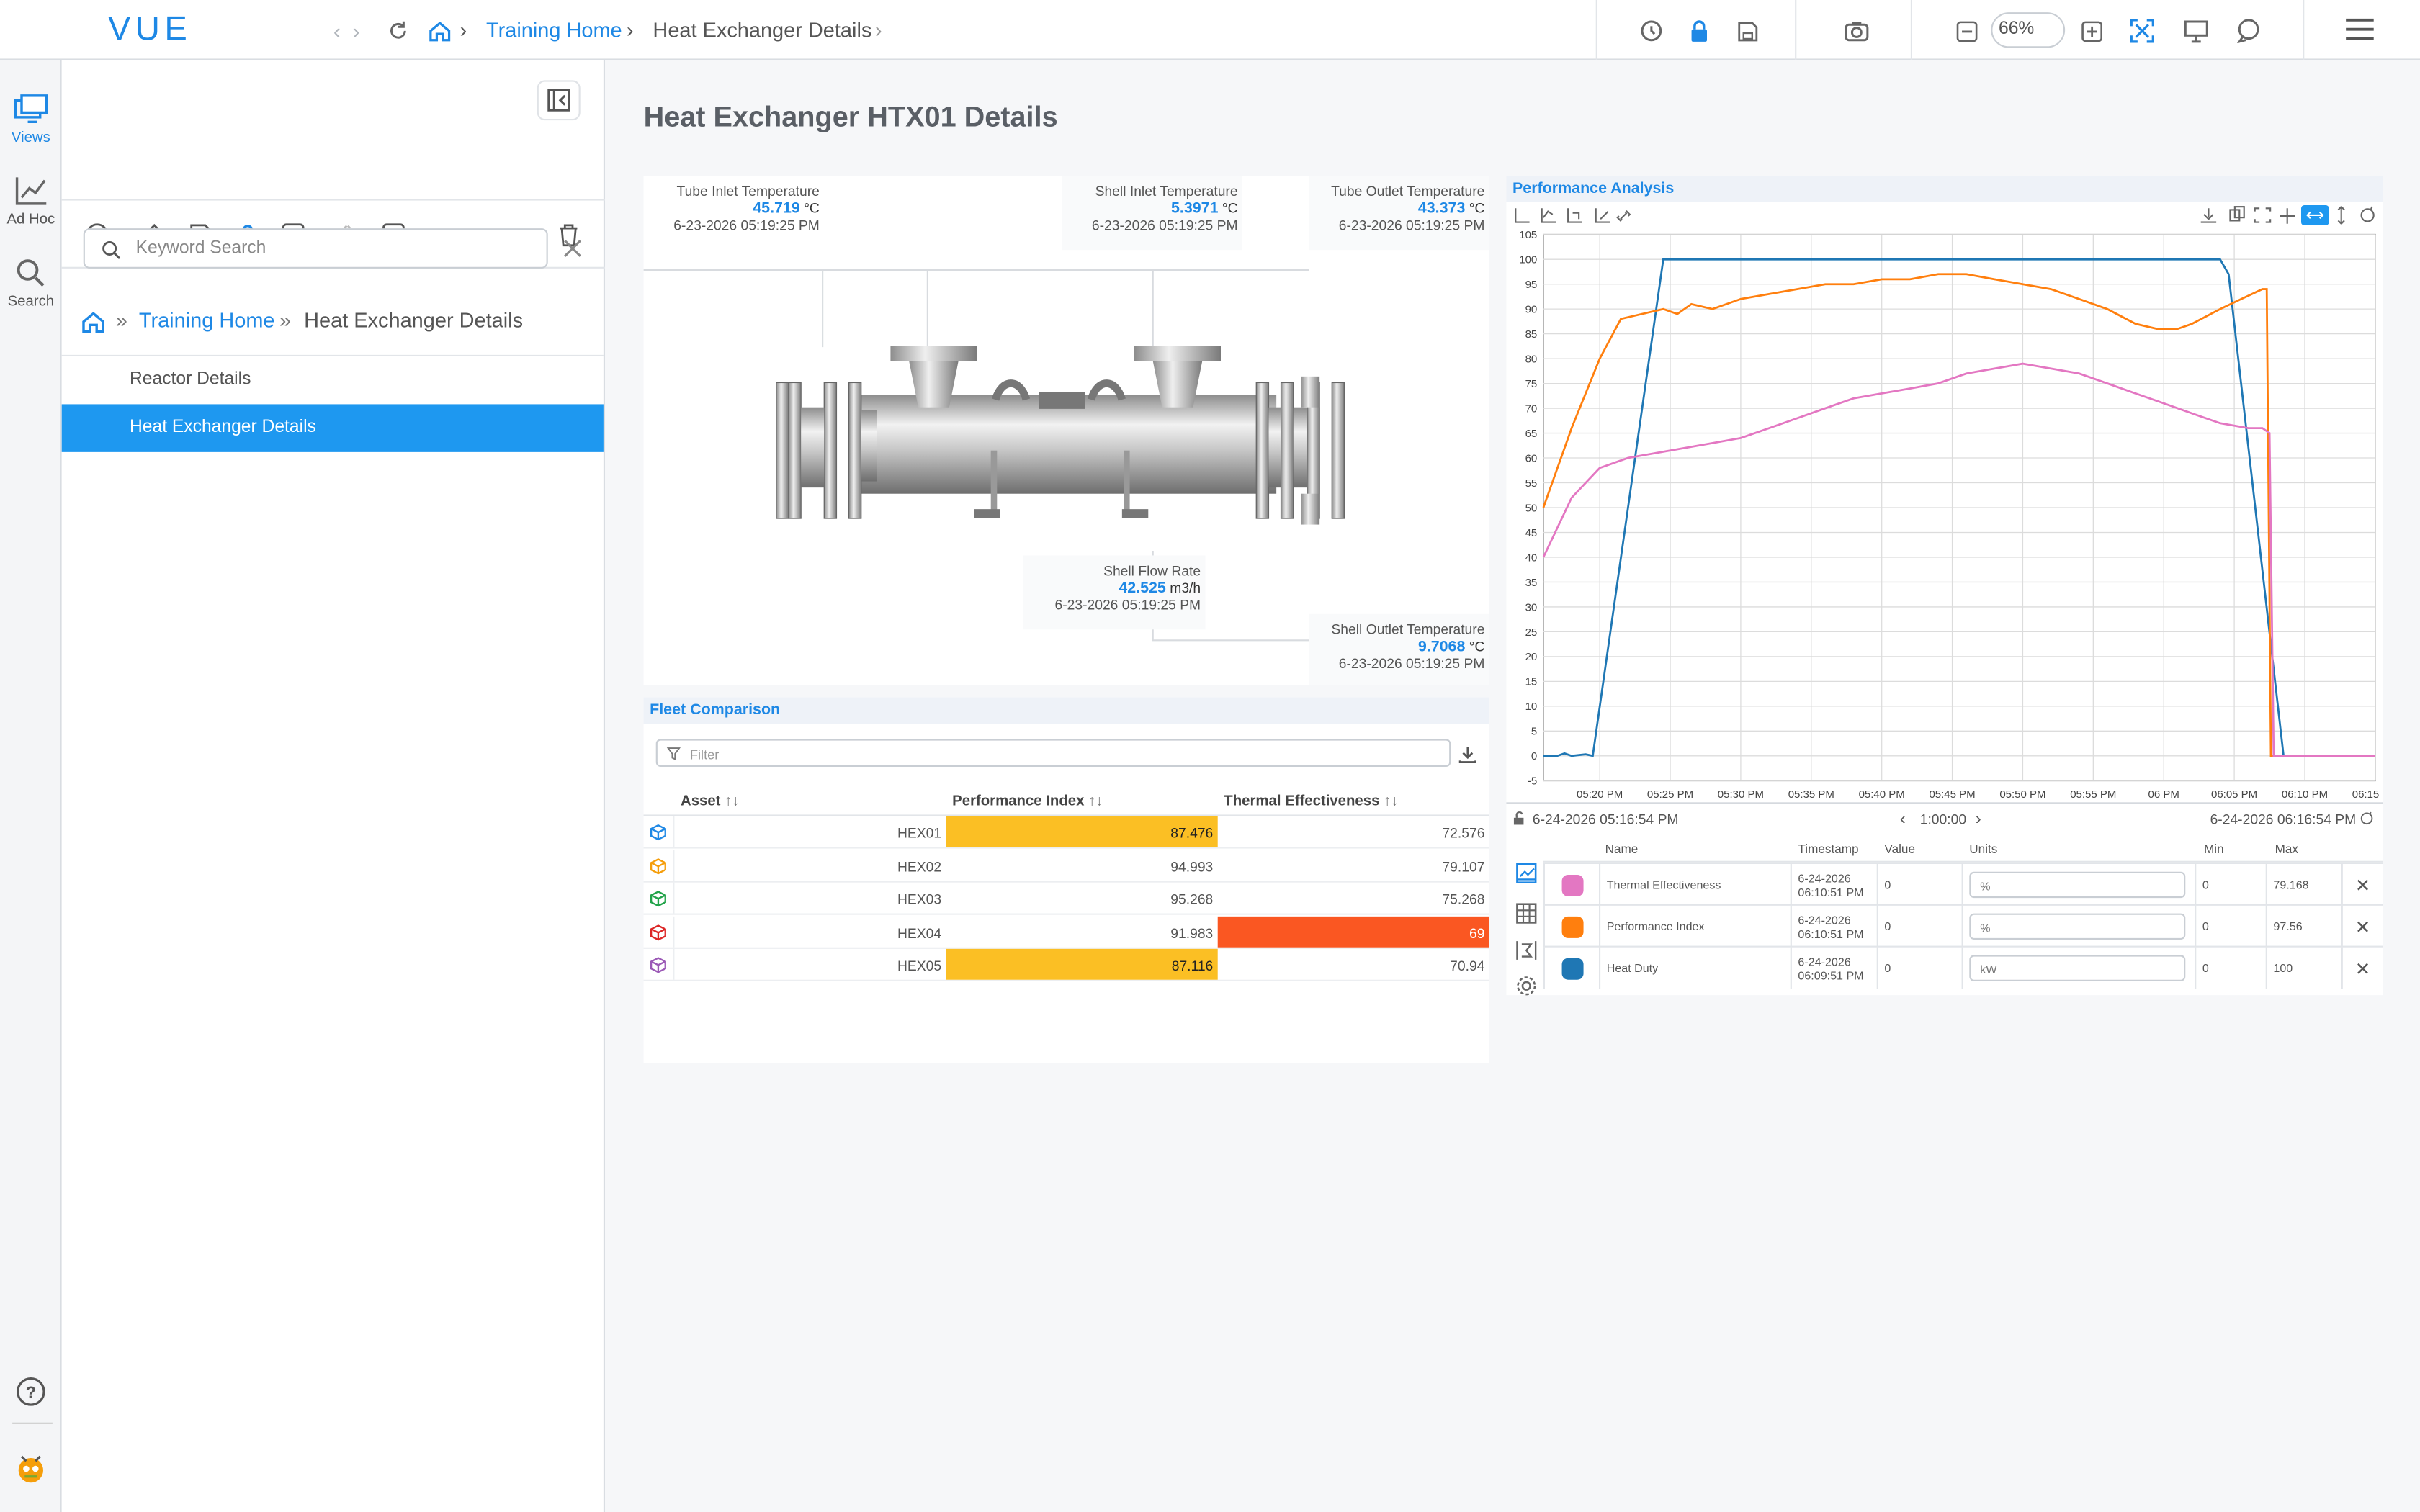  What do you see at coordinates (31, 120) in the screenshot?
I see `rail-views: Views` at bounding box center [31, 120].